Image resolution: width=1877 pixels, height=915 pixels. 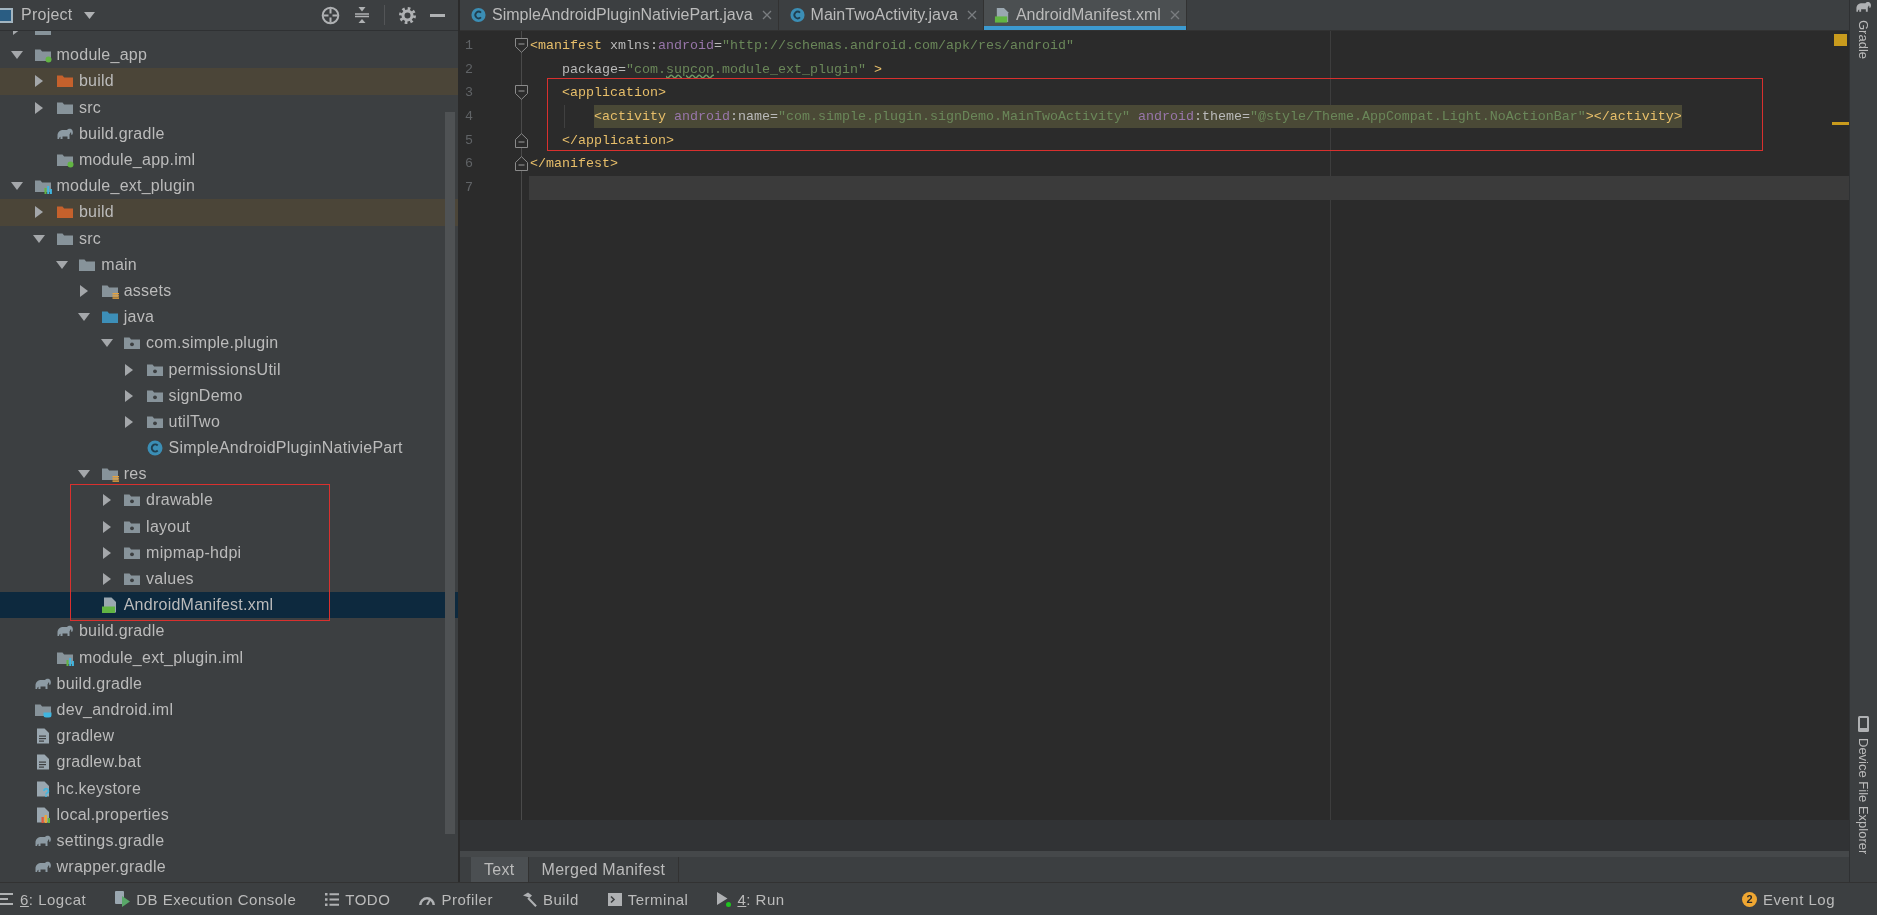 What do you see at coordinates (58, 15) in the screenshot?
I see `view-selector: Project` at bounding box center [58, 15].